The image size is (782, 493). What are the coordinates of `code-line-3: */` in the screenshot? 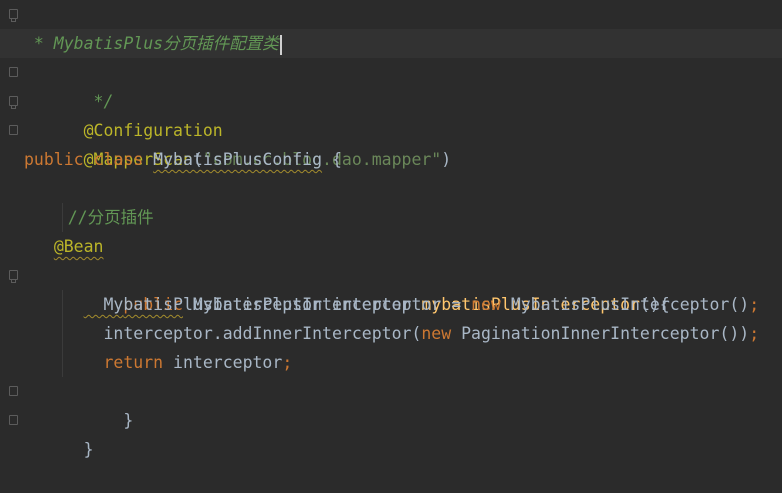 It's located at (391, 84).